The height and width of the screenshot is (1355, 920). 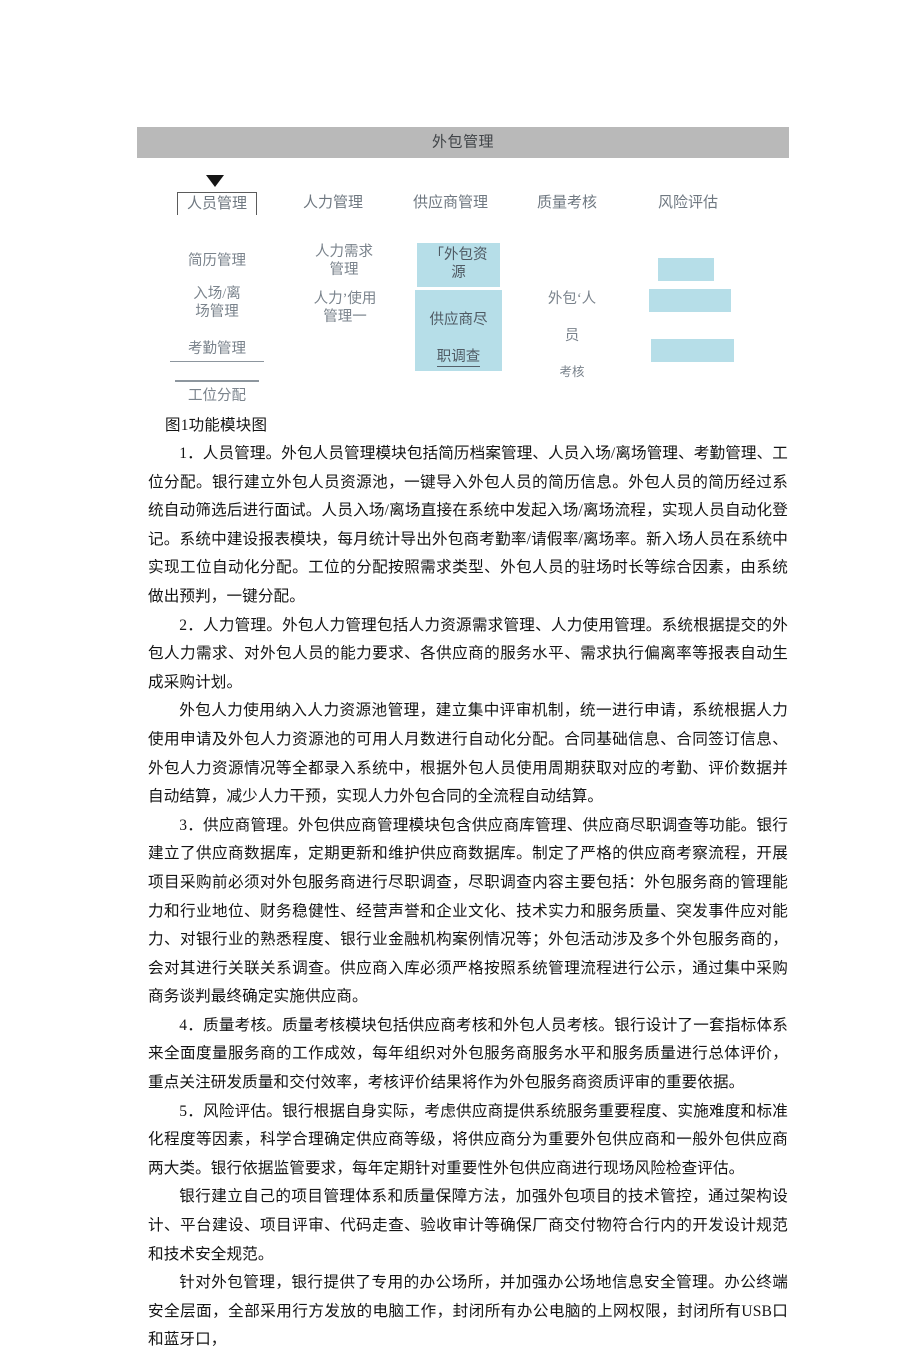 I want to click on down-triangle-icon, so click(x=215, y=181).